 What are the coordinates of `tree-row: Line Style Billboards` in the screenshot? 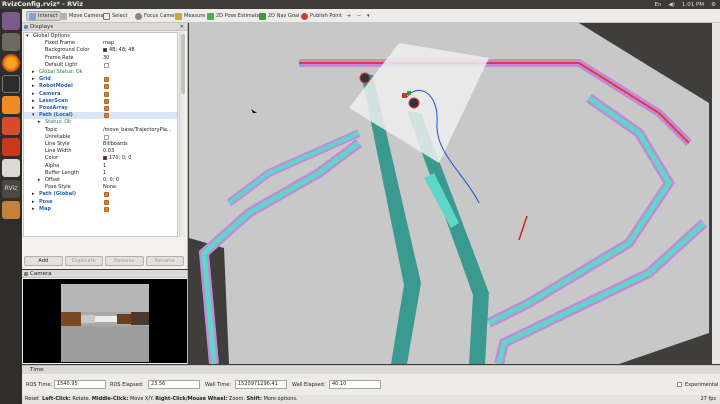 It's located at (100, 144).